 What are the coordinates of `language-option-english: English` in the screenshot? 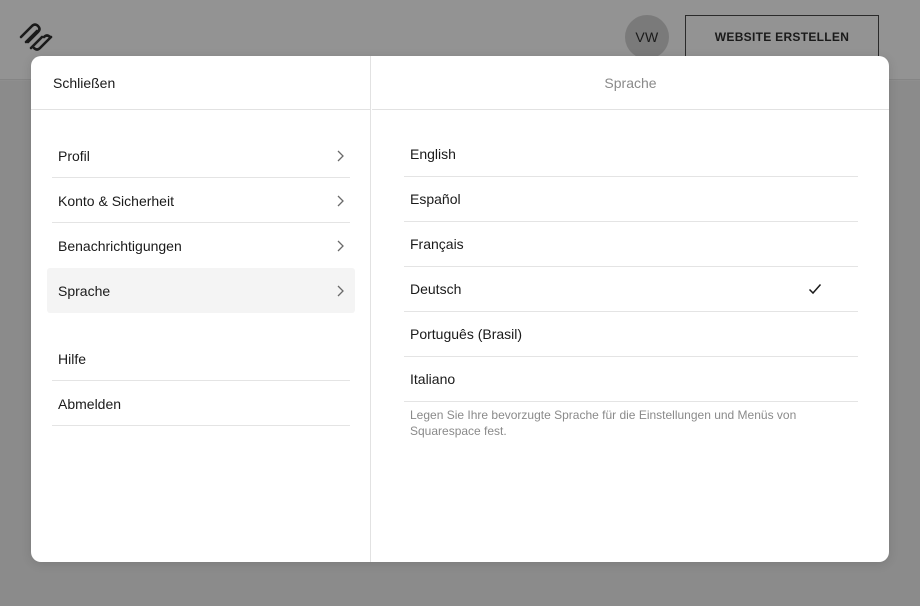 It's located at (631, 154).